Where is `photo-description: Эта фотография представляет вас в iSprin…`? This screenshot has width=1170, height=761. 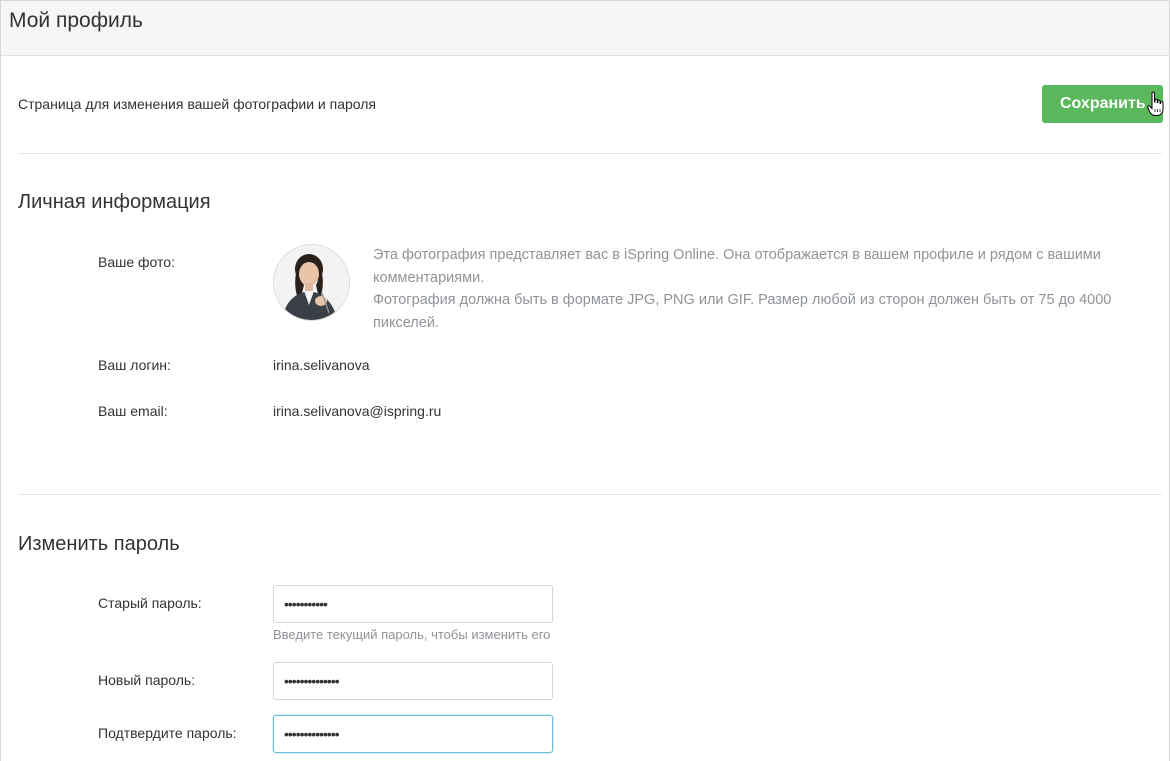 photo-description: Эта фотография представляет вас в iSprin… is located at coordinates (763, 289).